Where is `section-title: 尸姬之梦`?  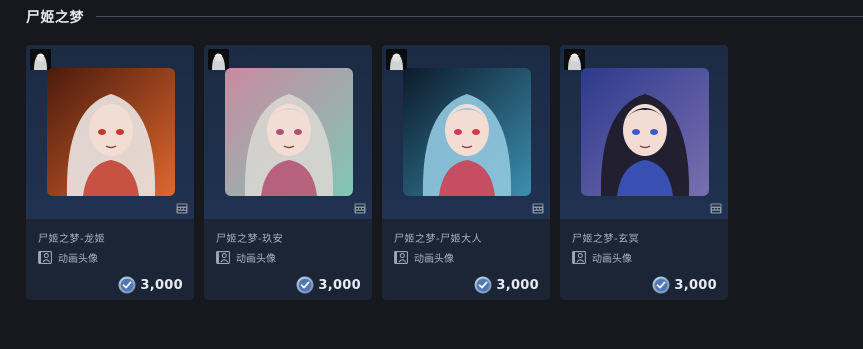 section-title: 尸姬之梦 is located at coordinates (55, 18).